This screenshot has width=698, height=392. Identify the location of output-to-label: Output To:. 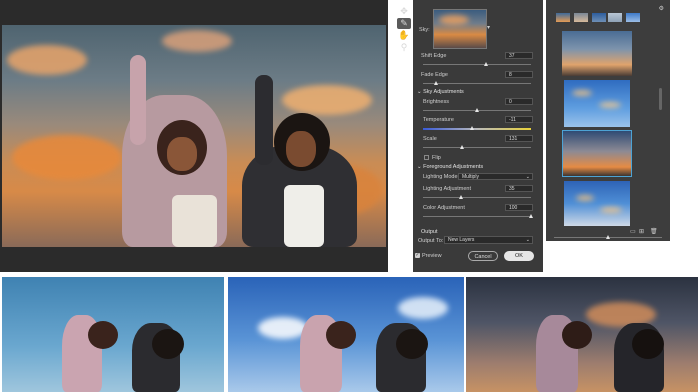
(431, 241).